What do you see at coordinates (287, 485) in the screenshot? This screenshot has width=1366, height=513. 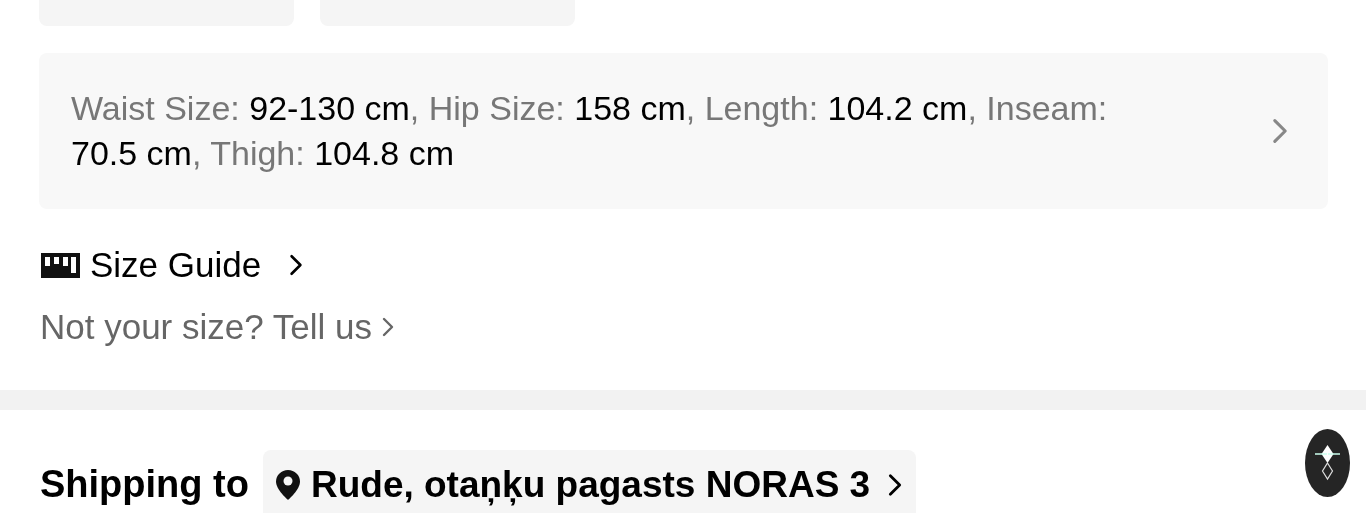 I see `location-pin-icon` at bounding box center [287, 485].